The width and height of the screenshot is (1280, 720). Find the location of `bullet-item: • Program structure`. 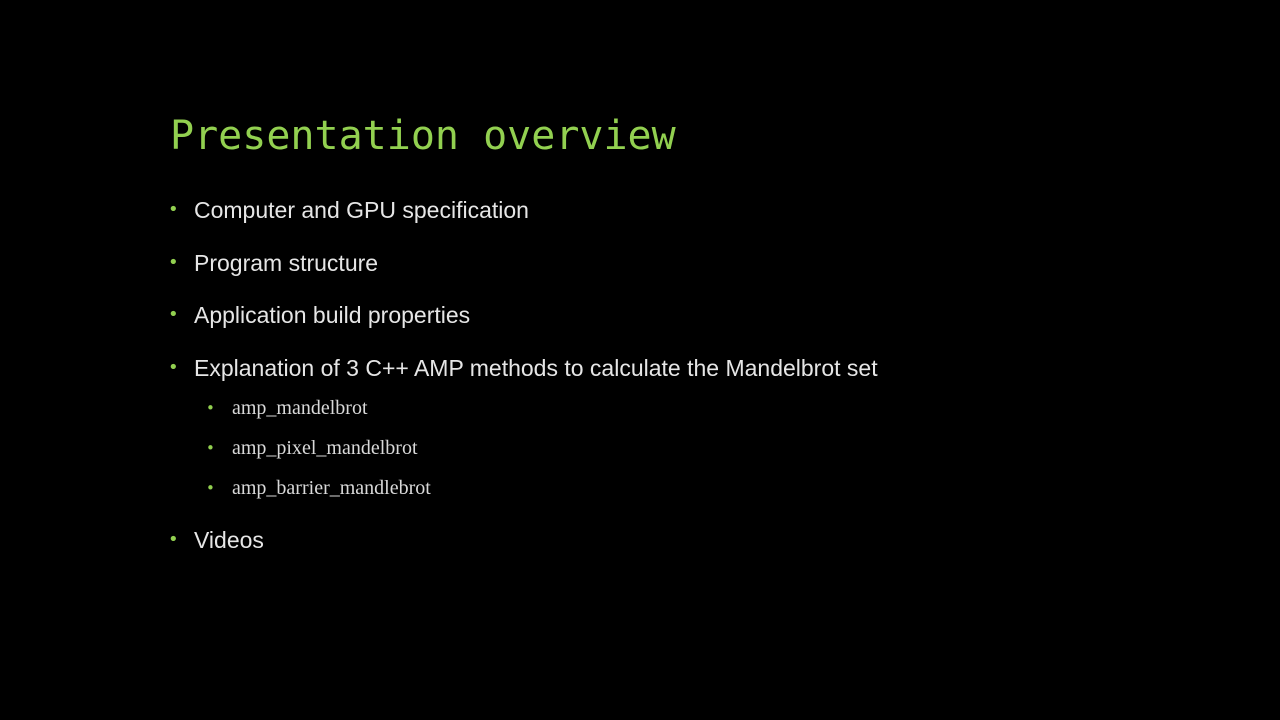

bullet-item: • Program structure is located at coordinates (523, 263).